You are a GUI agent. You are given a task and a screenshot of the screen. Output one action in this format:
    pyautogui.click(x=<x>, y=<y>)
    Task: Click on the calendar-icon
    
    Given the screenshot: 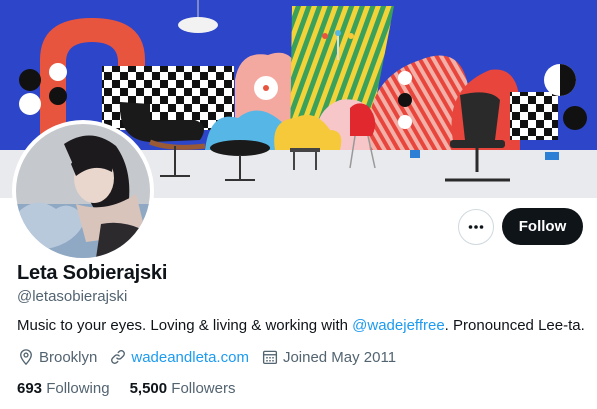 What is the action you would take?
    pyautogui.click(x=269, y=357)
    